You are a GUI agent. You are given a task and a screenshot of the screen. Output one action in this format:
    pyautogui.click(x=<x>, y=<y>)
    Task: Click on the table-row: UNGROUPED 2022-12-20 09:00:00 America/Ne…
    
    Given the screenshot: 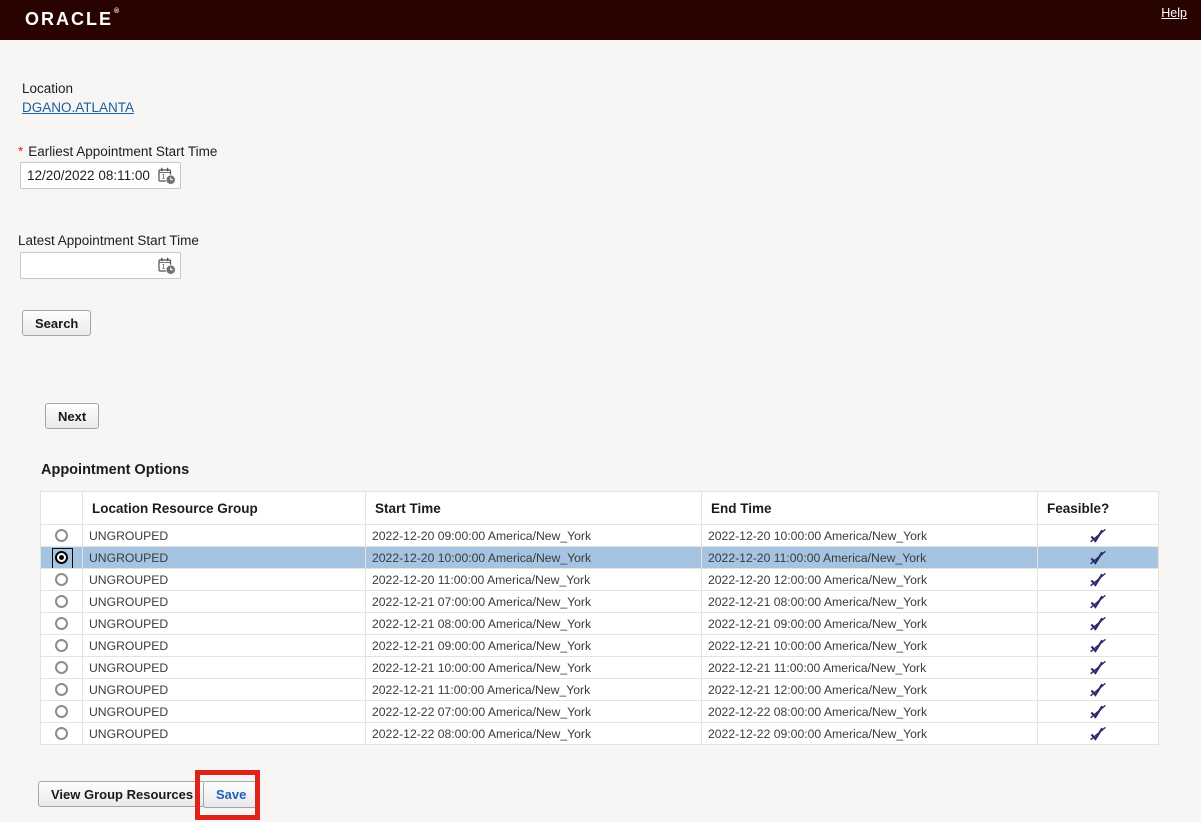 What is the action you would take?
    pyautogui.click(x=599, y=535)
    